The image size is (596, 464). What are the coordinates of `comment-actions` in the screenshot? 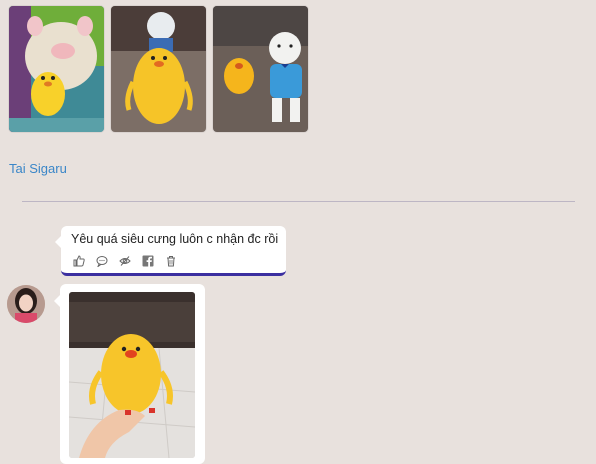 It's located at (125, 261).